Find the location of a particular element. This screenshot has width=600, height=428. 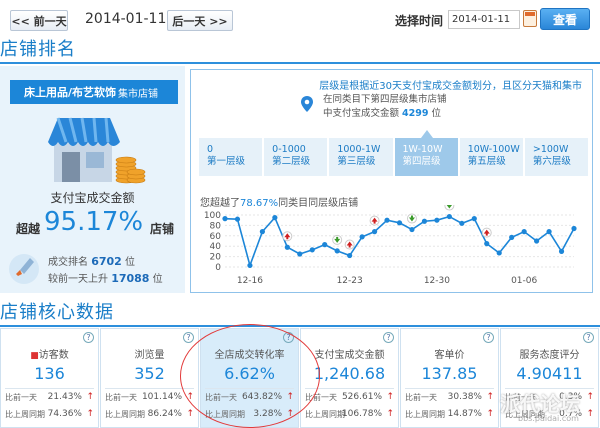

tier-name: 第二层级 is located at coordinates (291, 161).